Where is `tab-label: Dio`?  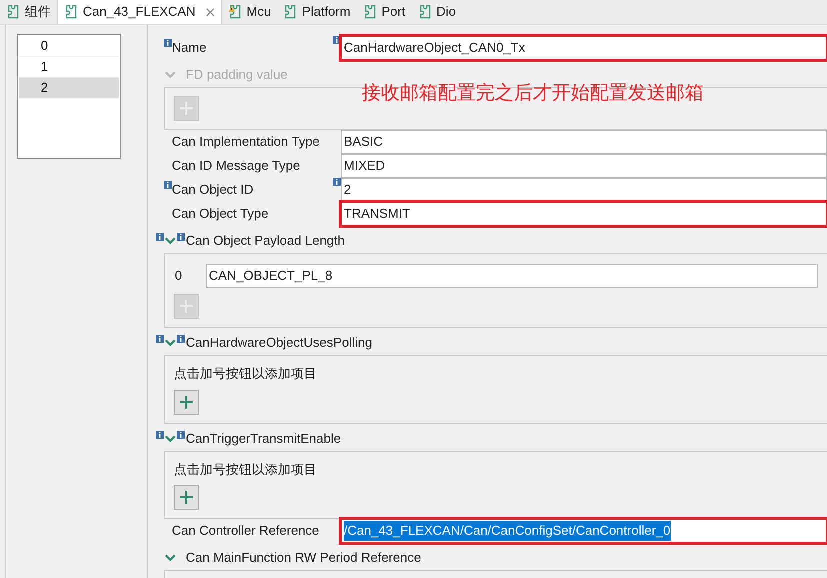 tab-label: Dio is located at coordinates (446, 12).